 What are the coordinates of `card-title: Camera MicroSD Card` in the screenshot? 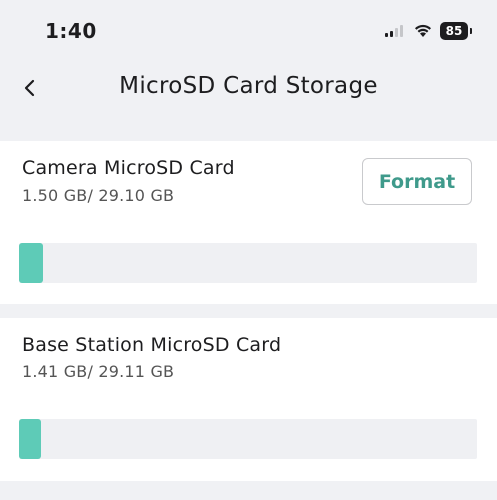 It's located at (128, 168).